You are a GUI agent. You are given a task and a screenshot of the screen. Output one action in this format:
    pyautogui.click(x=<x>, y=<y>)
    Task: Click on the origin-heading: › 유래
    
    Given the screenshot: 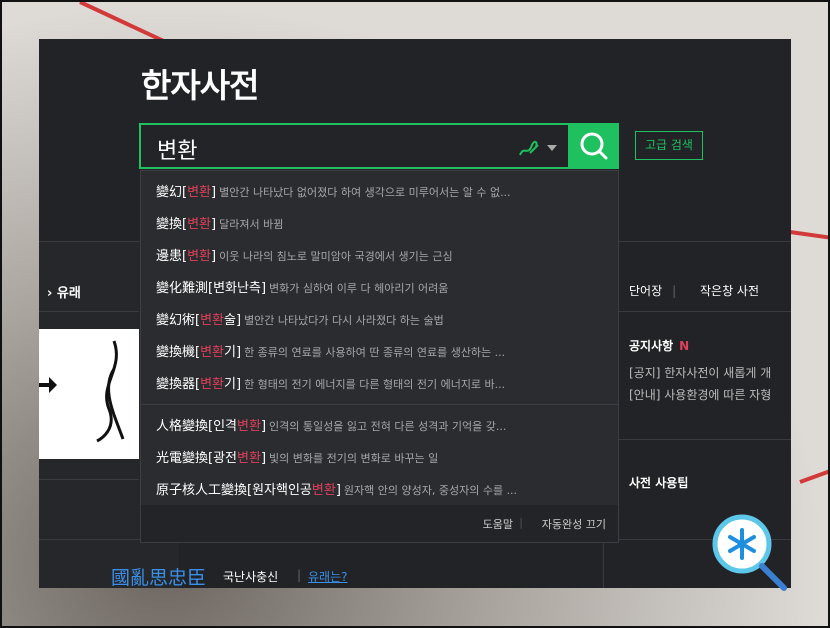 What is the action you would take?
    pyautogui.click(x=64, y=291)
    